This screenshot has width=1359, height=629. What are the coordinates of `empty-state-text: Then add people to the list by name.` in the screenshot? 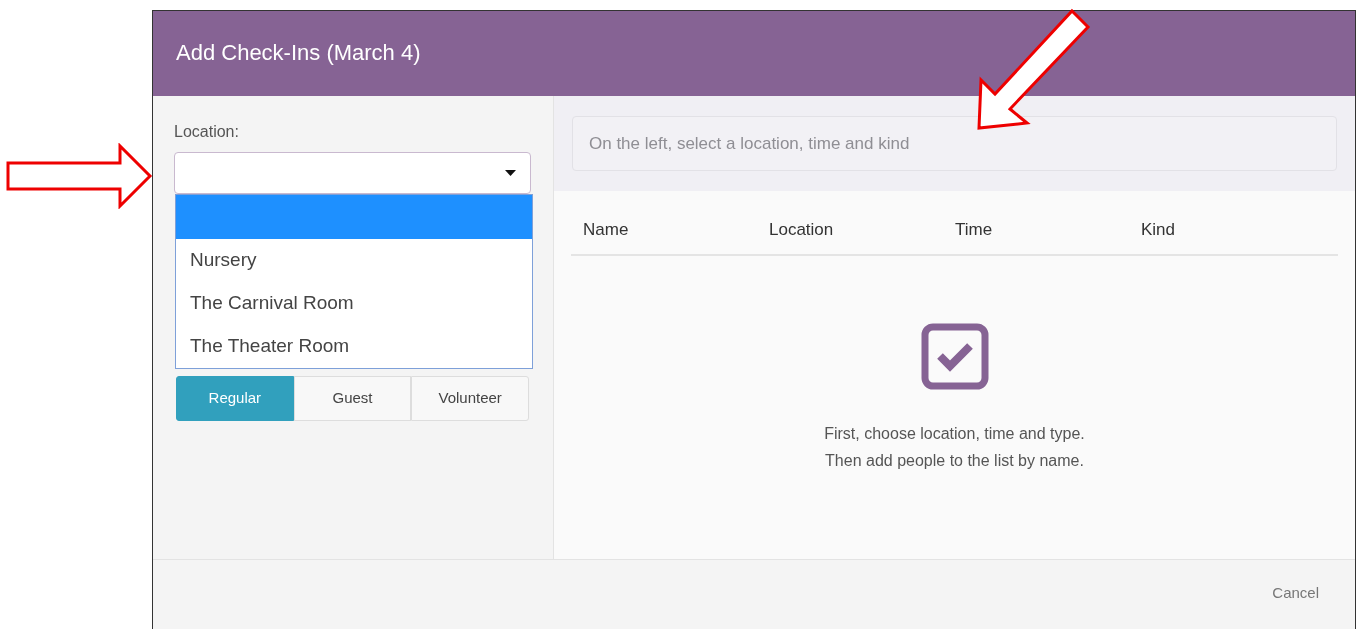 It's located at (954, 461).